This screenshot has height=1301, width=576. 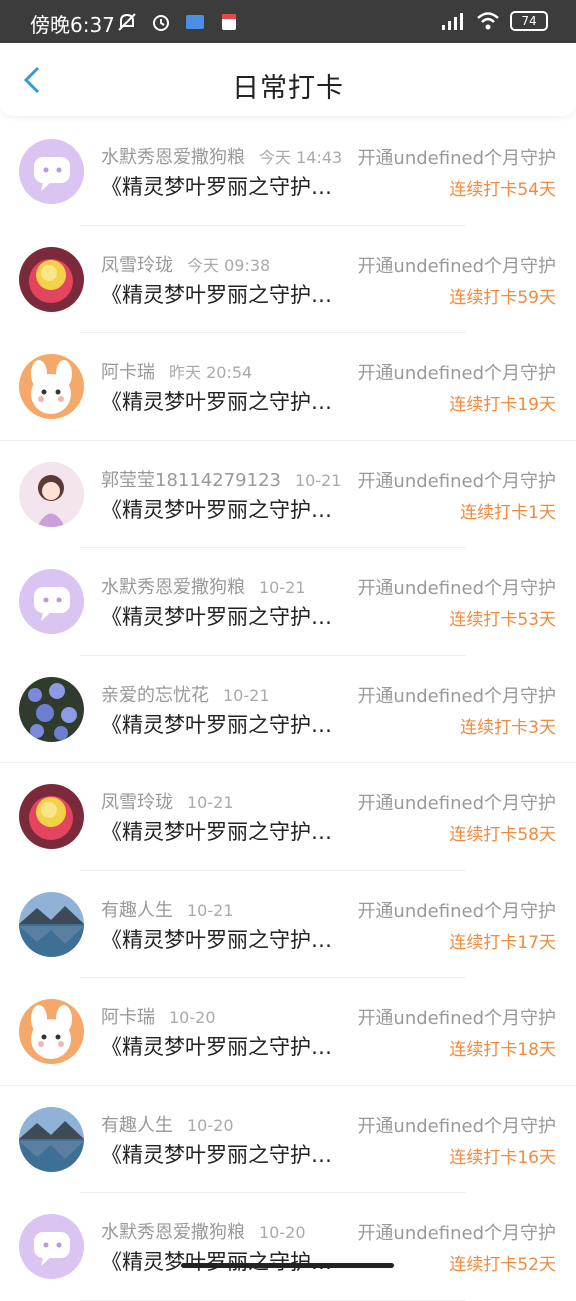 I want to click on user-name: 凤雪玲珑 今天 09:38, so click(x=185, y=264).